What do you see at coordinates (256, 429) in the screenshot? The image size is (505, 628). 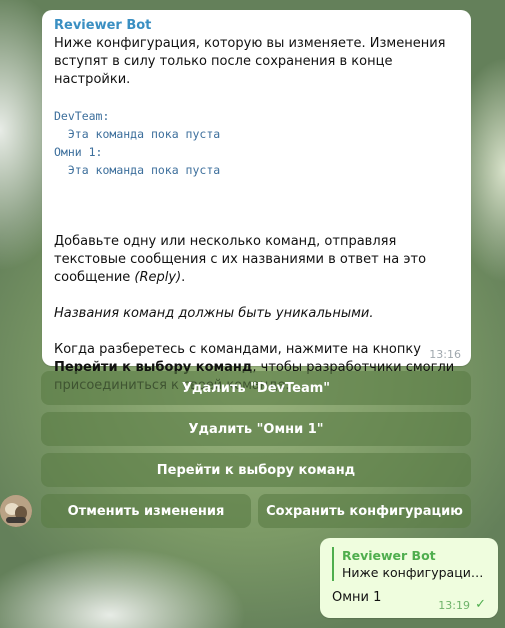 I see `delete-omni-button: Удалить "Омни 1"` at bounding box center [256, 429].